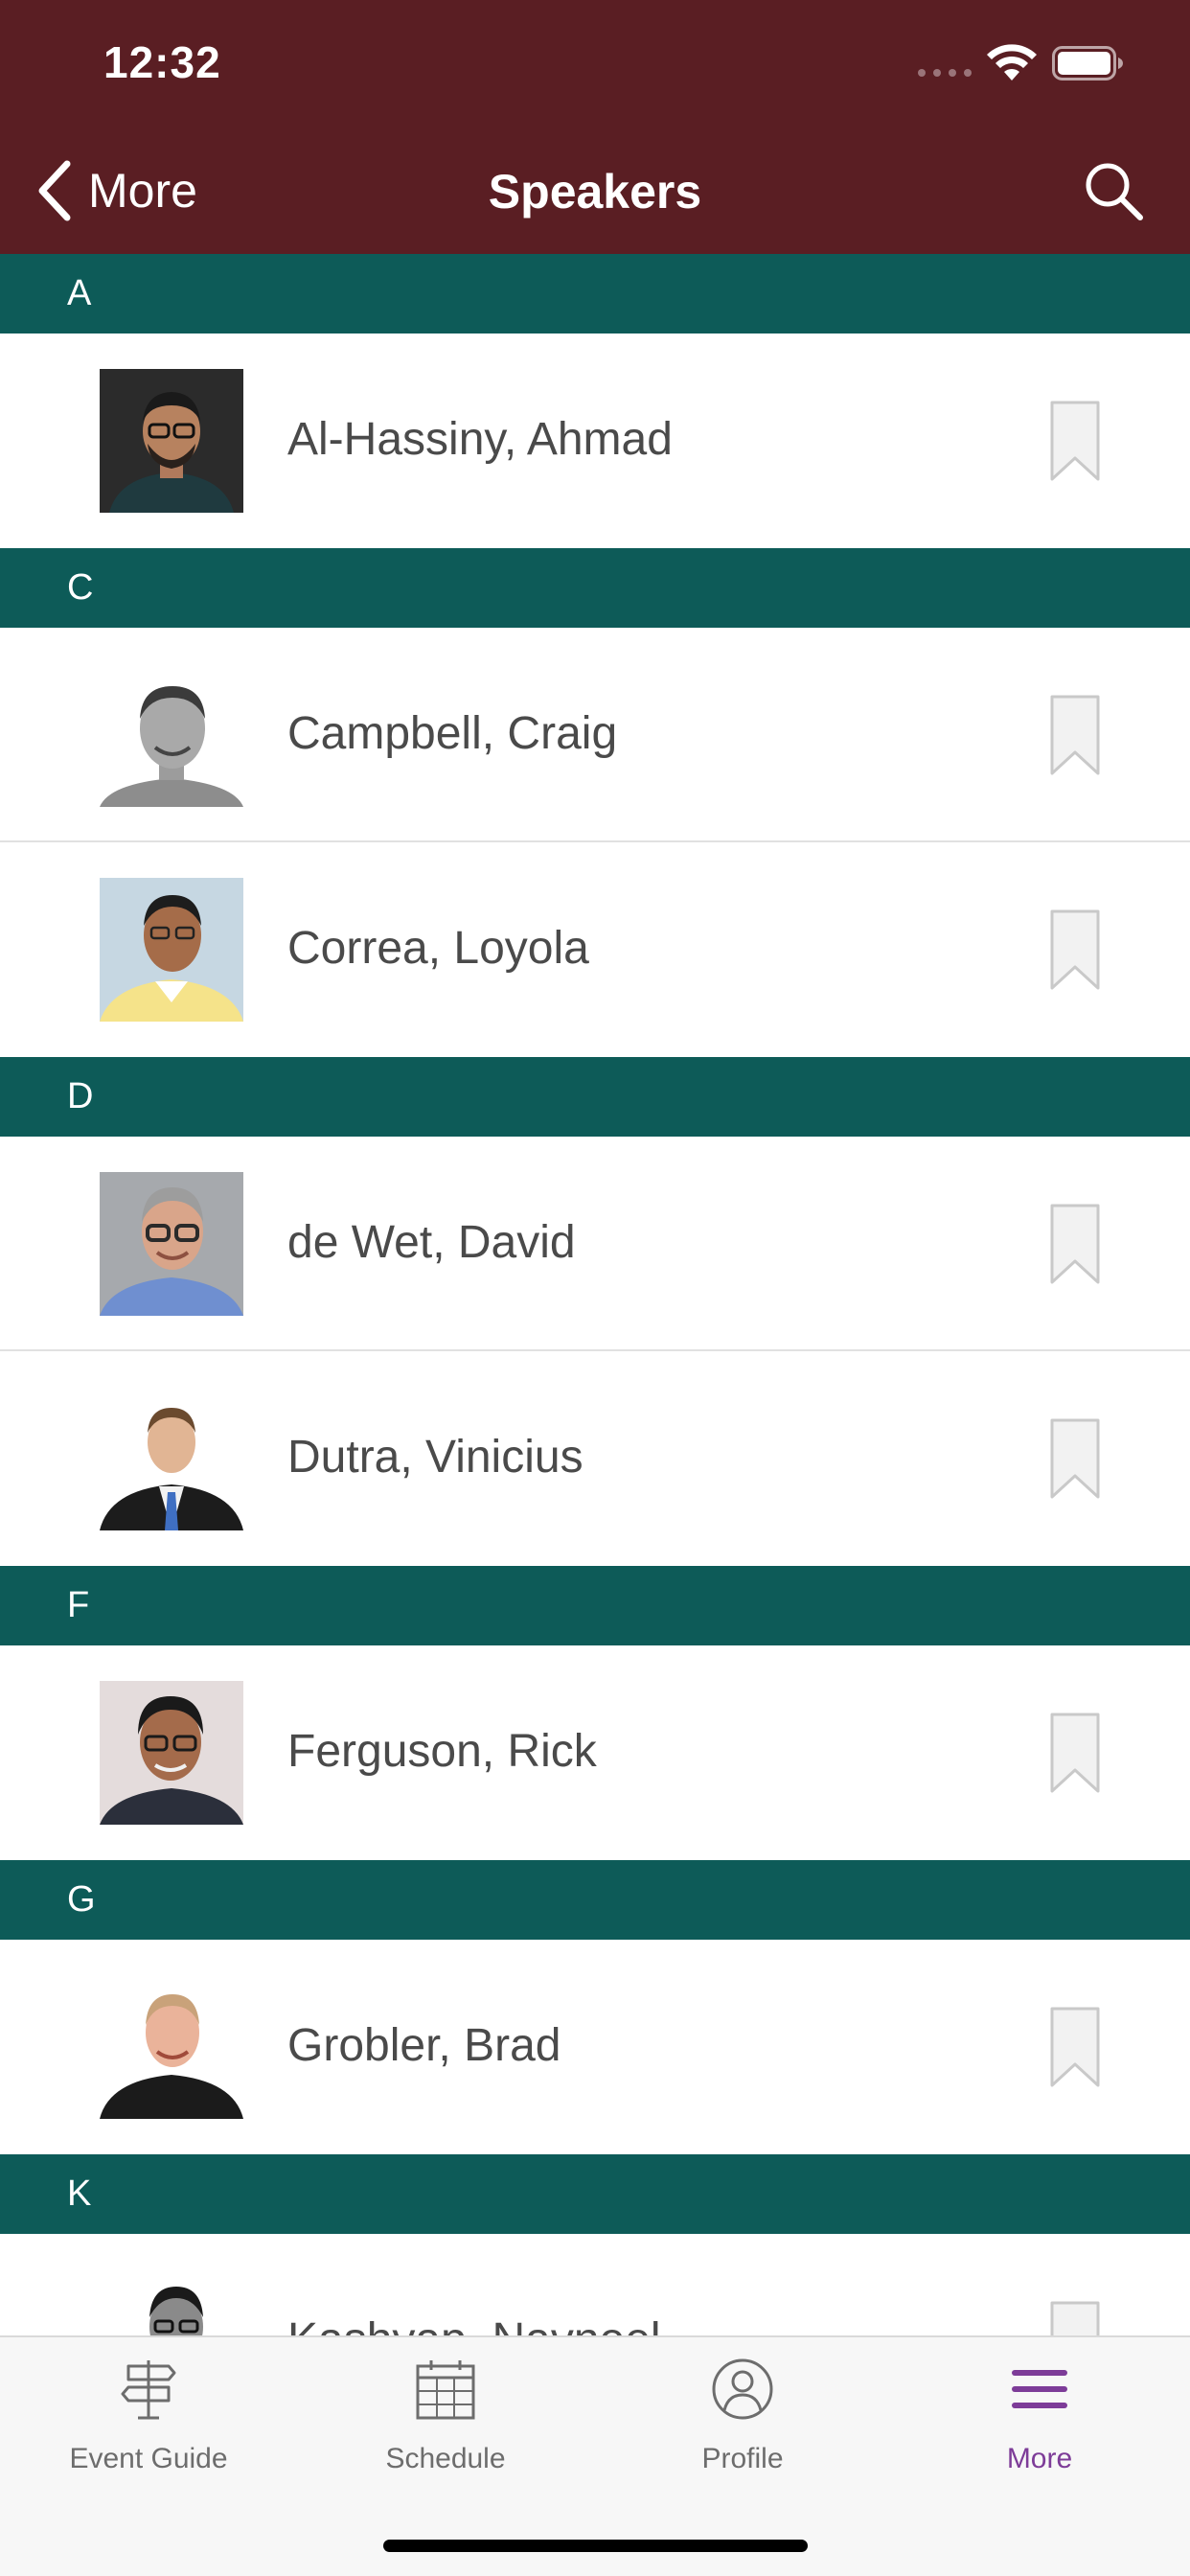 The image size is (1190, 2576). I want to click on section-header-f: F, so click(595, 1605).